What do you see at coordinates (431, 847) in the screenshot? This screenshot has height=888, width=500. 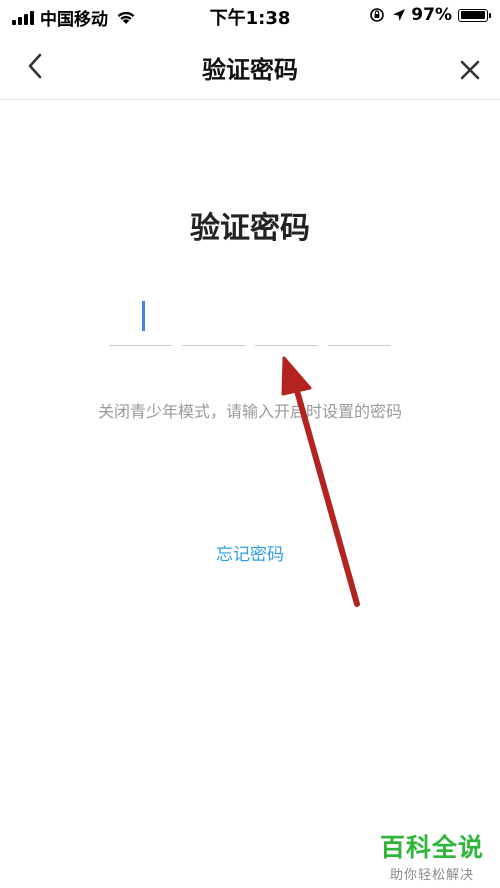 I see `watermark-title: 百科全说` at bounding box center [431, 847].